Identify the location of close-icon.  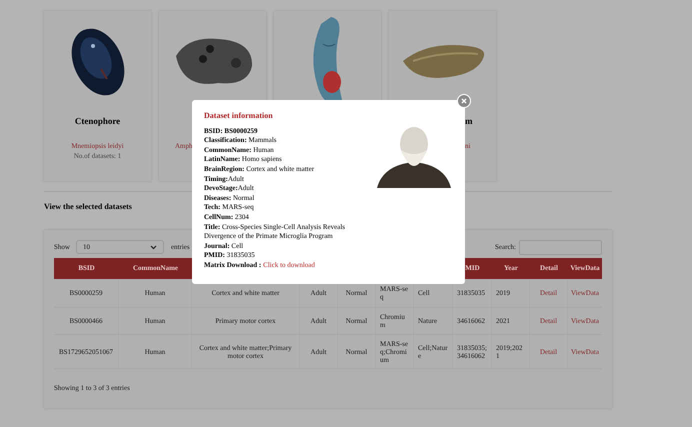
(464, 101).